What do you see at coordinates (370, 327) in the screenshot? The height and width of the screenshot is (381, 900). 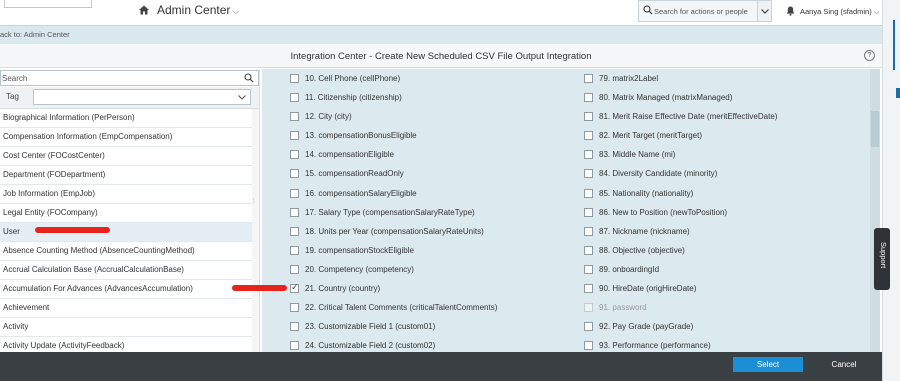 I see `field-option-label: 23. Customizable Field 1 (custom01)` at bounding box center [370, 327].